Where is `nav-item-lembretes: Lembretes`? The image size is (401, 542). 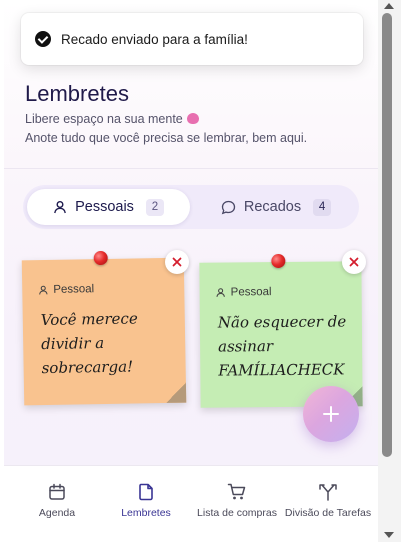 nav-item-lembretes: Lembretes is located at coordinates (146, 501).